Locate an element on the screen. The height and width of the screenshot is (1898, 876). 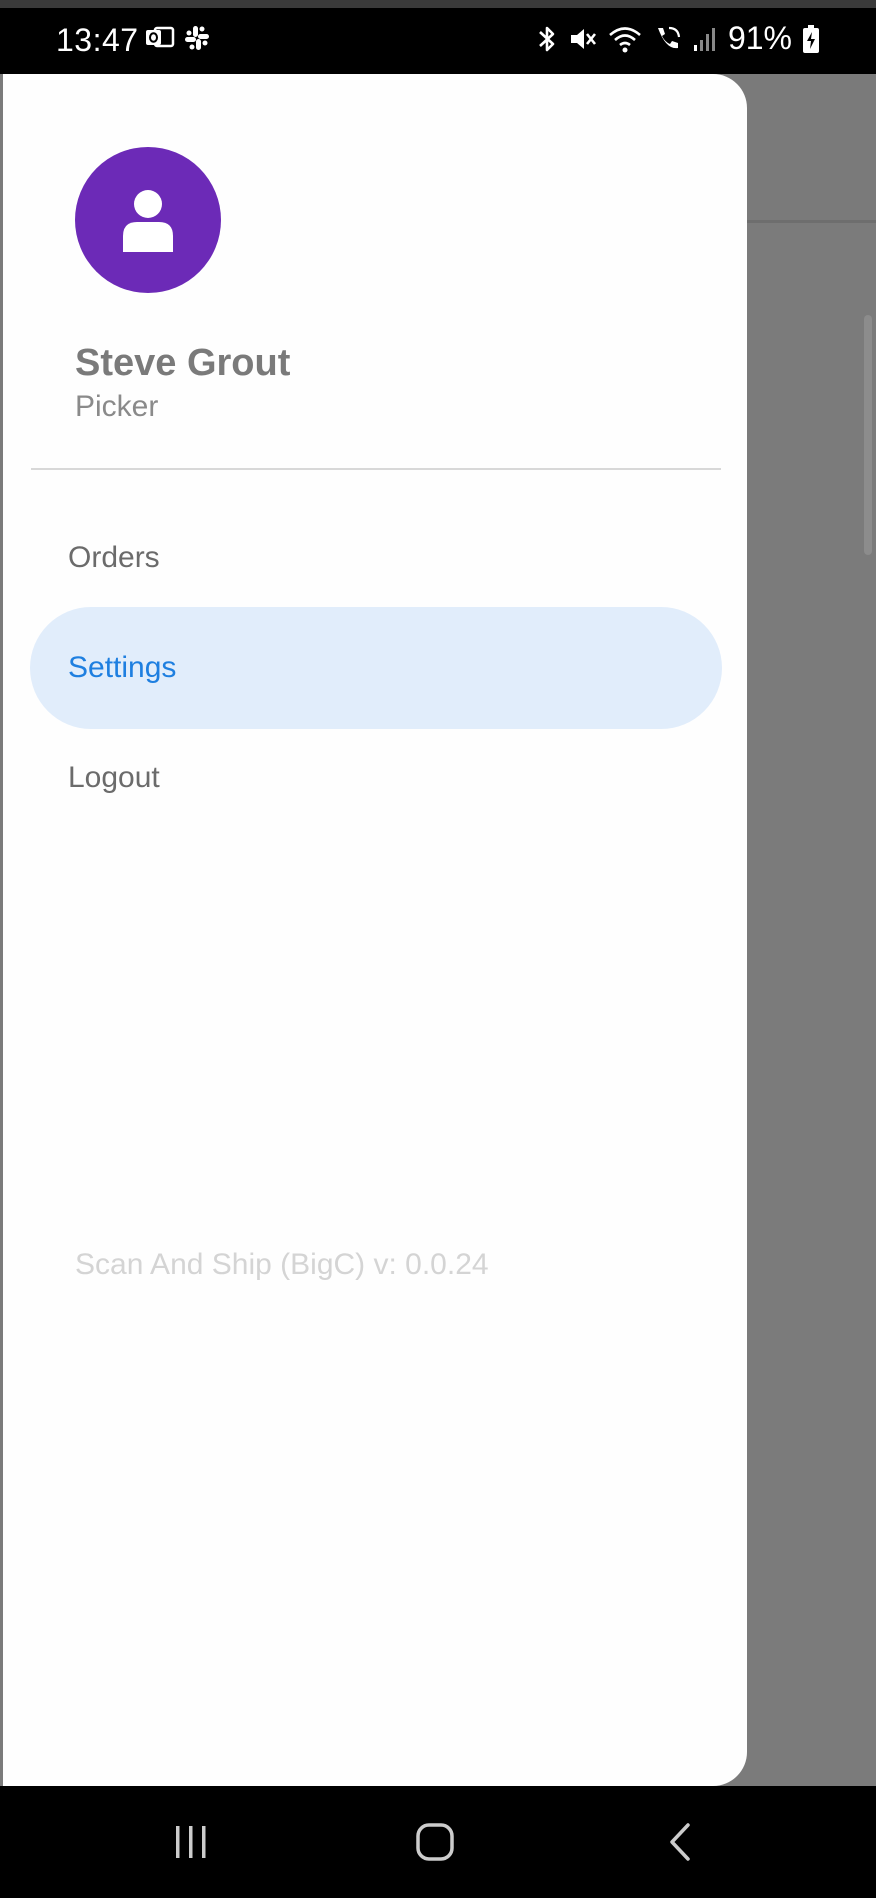
battery-charging-icon is located at coordinates (811, 39).